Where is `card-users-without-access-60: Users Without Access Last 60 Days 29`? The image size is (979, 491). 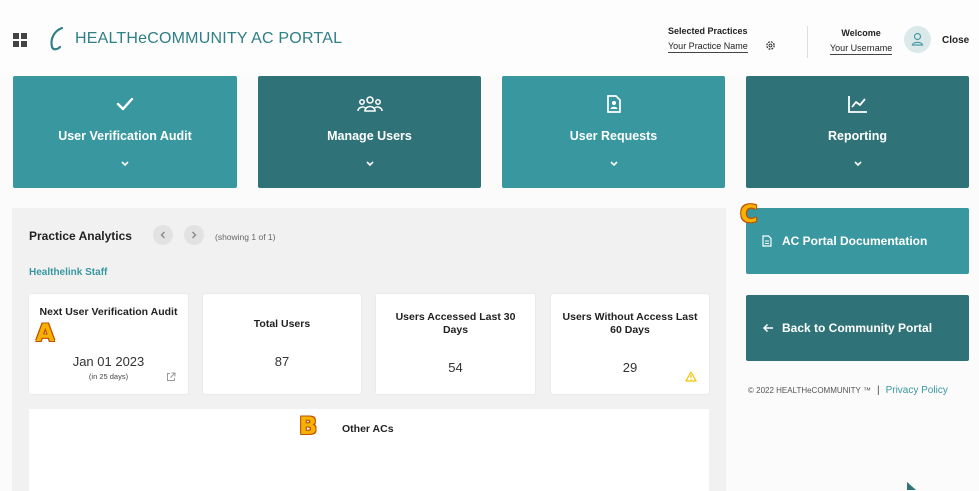
card-users-without-access-60: Users Without Access Last 60 Days 29 is located at coordinates (630, 344).